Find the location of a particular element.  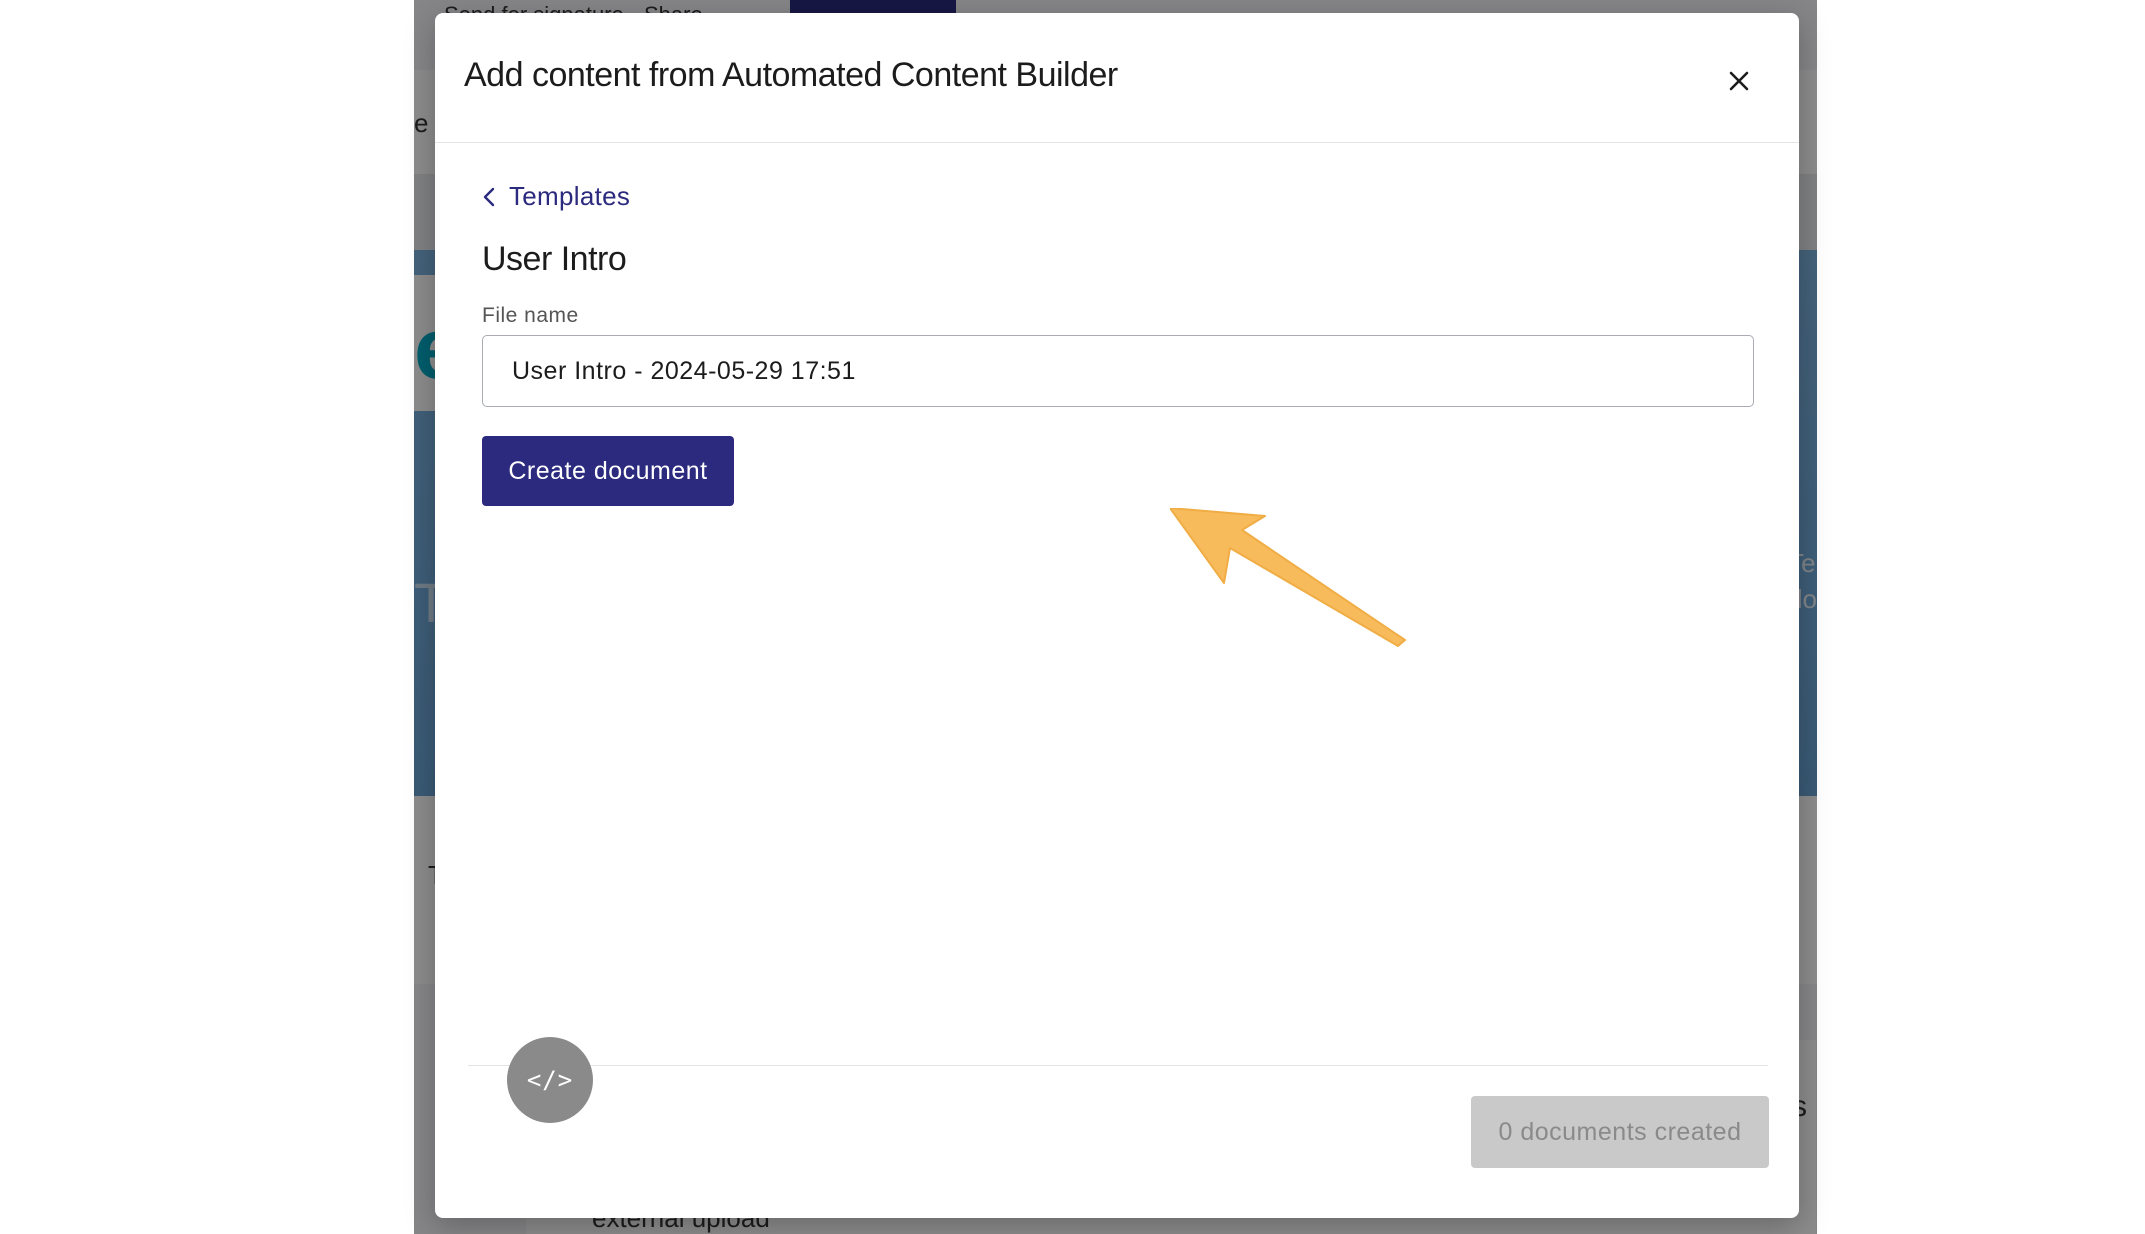

annotation-arrow-icon is located at coordinates (1288, 577).